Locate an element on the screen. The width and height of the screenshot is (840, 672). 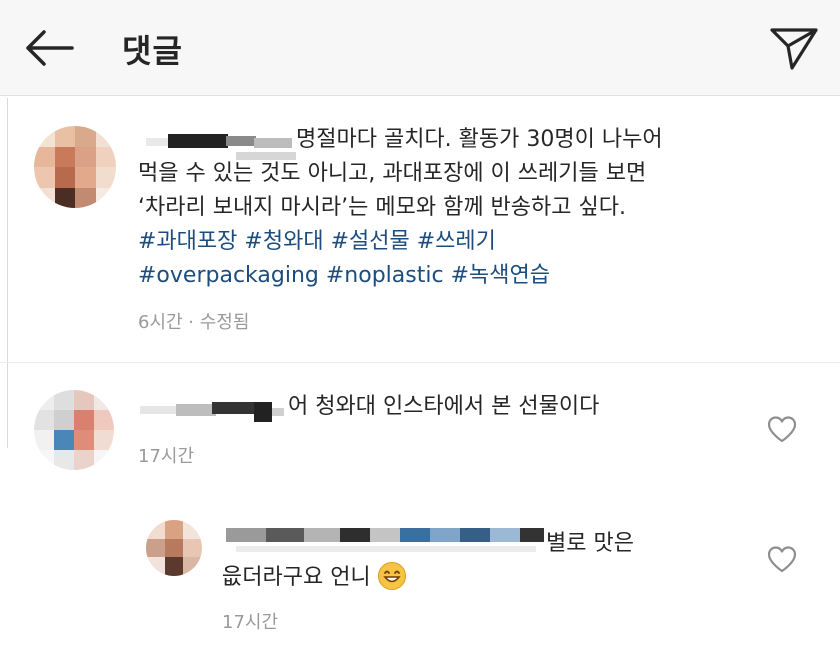
comment-timestamp: 6시간 · 수정됨 is located at coordinates (194, 322).